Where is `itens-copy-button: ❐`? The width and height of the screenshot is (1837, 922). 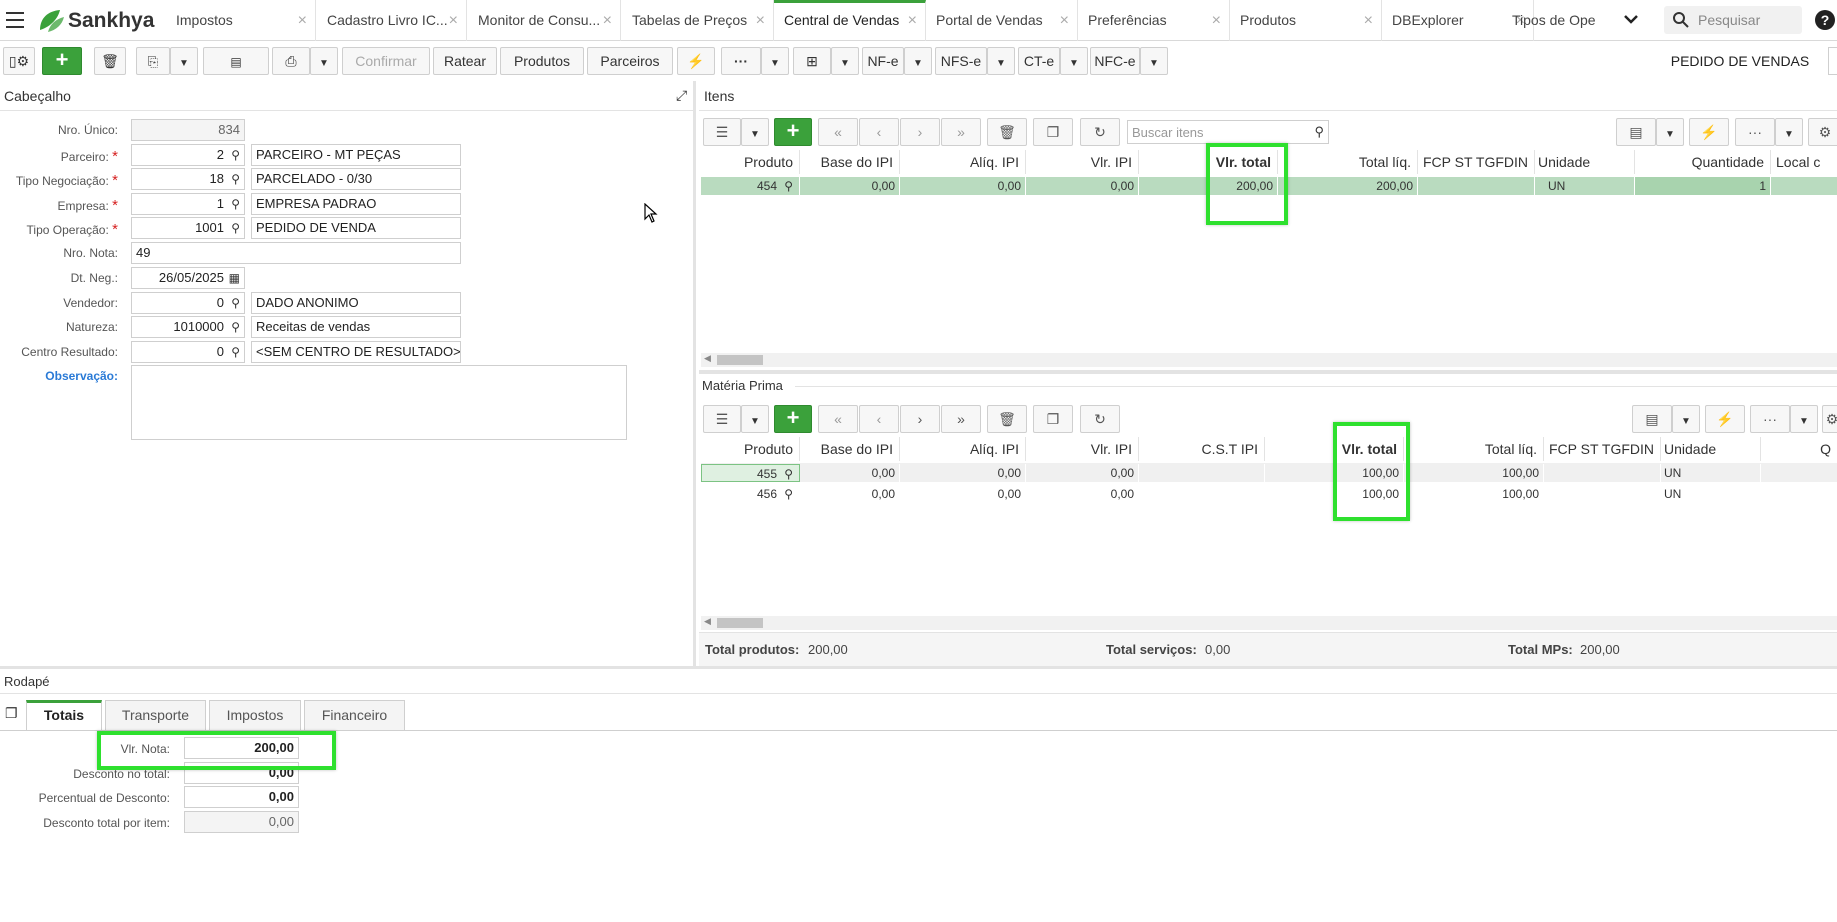
itens-copy-button: ❐ is located at coordinates (1053, 132).